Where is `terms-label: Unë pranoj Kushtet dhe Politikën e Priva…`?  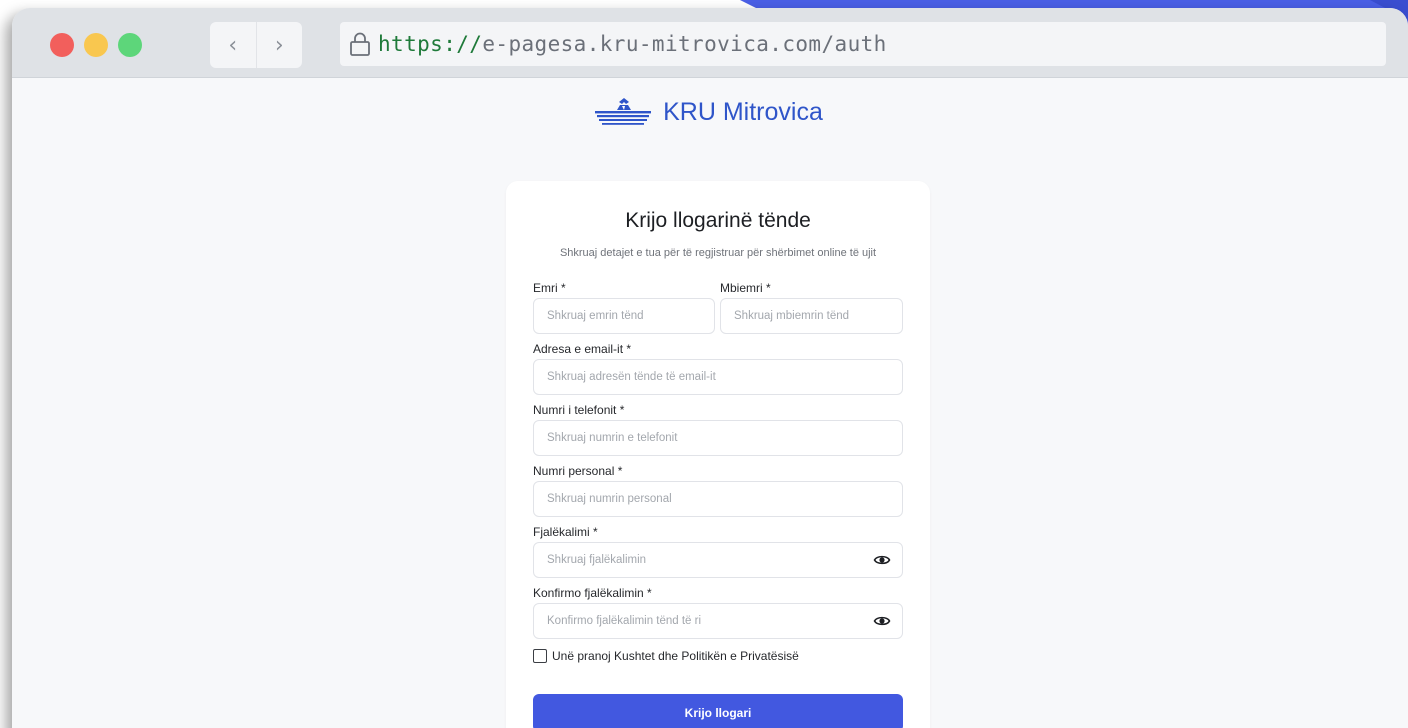 terms-label: Unë pranoj Kushtet dhe Politikën e Priva… is located at coordinates (675, 656).